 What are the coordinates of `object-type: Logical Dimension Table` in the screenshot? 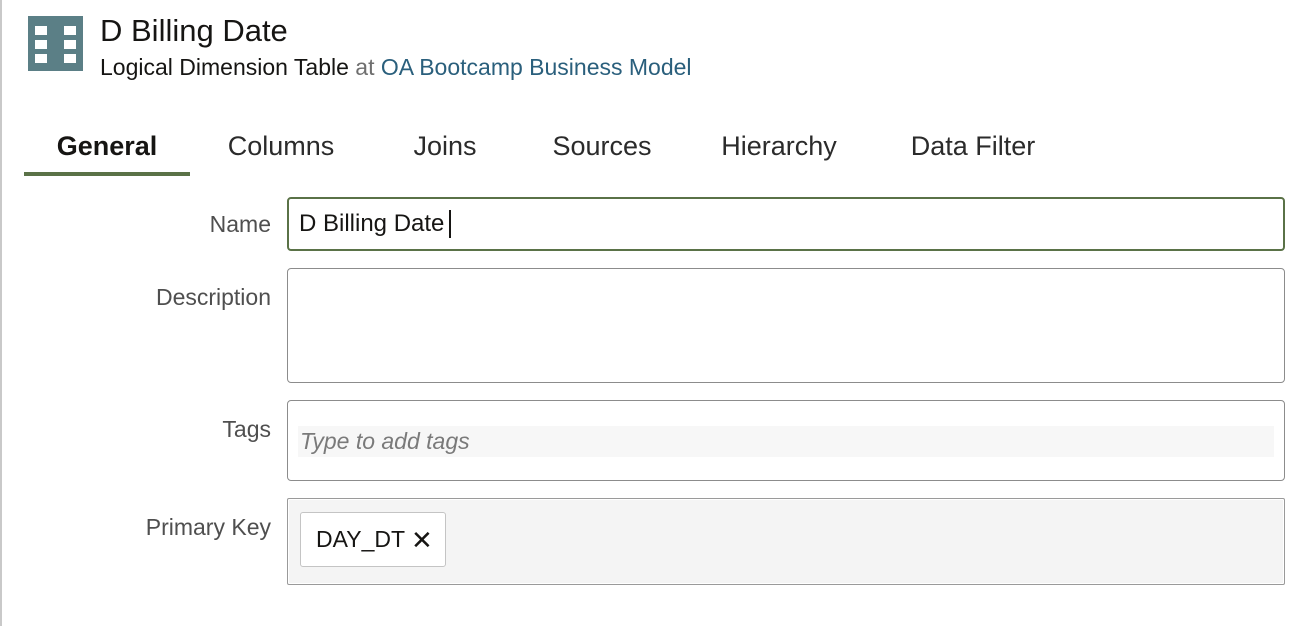 It's located at (224, 67).